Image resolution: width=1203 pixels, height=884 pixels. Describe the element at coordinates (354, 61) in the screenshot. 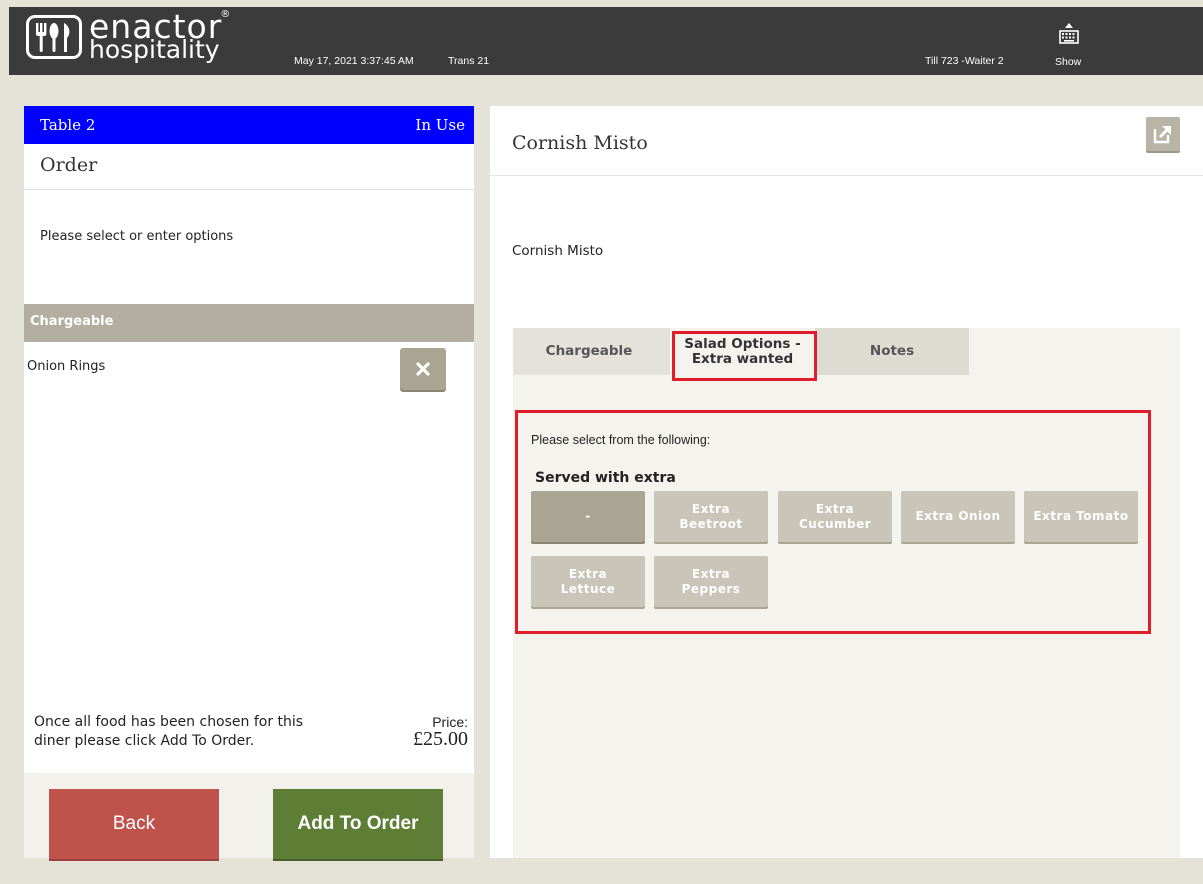

I see `header-datetime: May 17, 2021 3:37:45 AM` at that location.